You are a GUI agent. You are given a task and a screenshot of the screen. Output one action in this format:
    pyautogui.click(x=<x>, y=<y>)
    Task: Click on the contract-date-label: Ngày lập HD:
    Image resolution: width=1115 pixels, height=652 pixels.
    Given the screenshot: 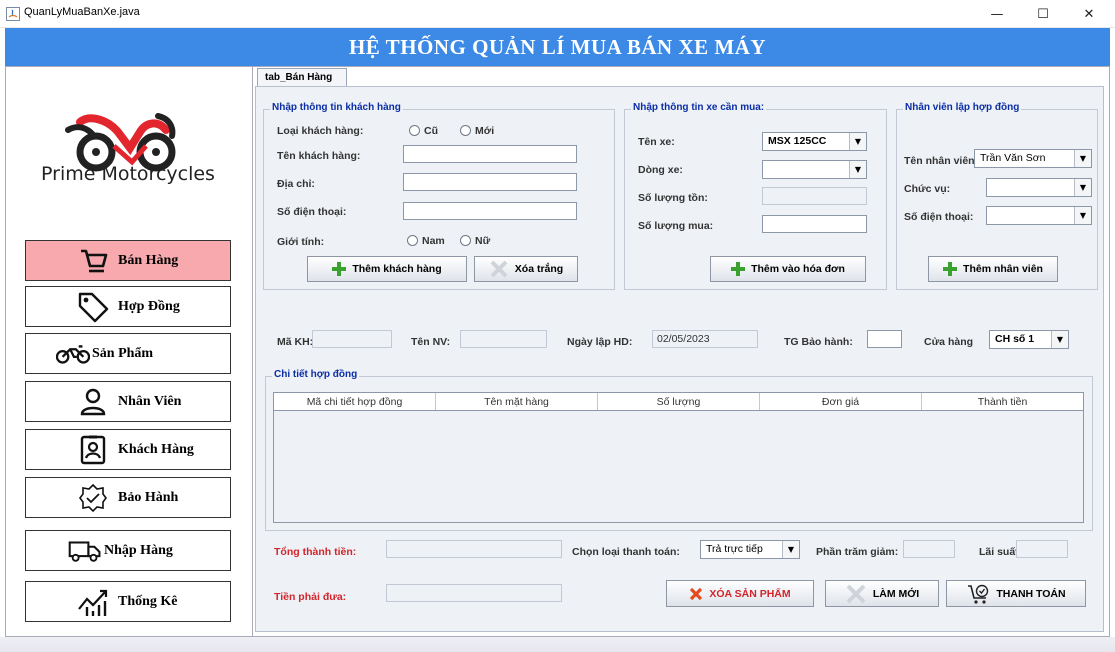 What is the action you would take?
    pyautogui.click(x=600, y=342)
    